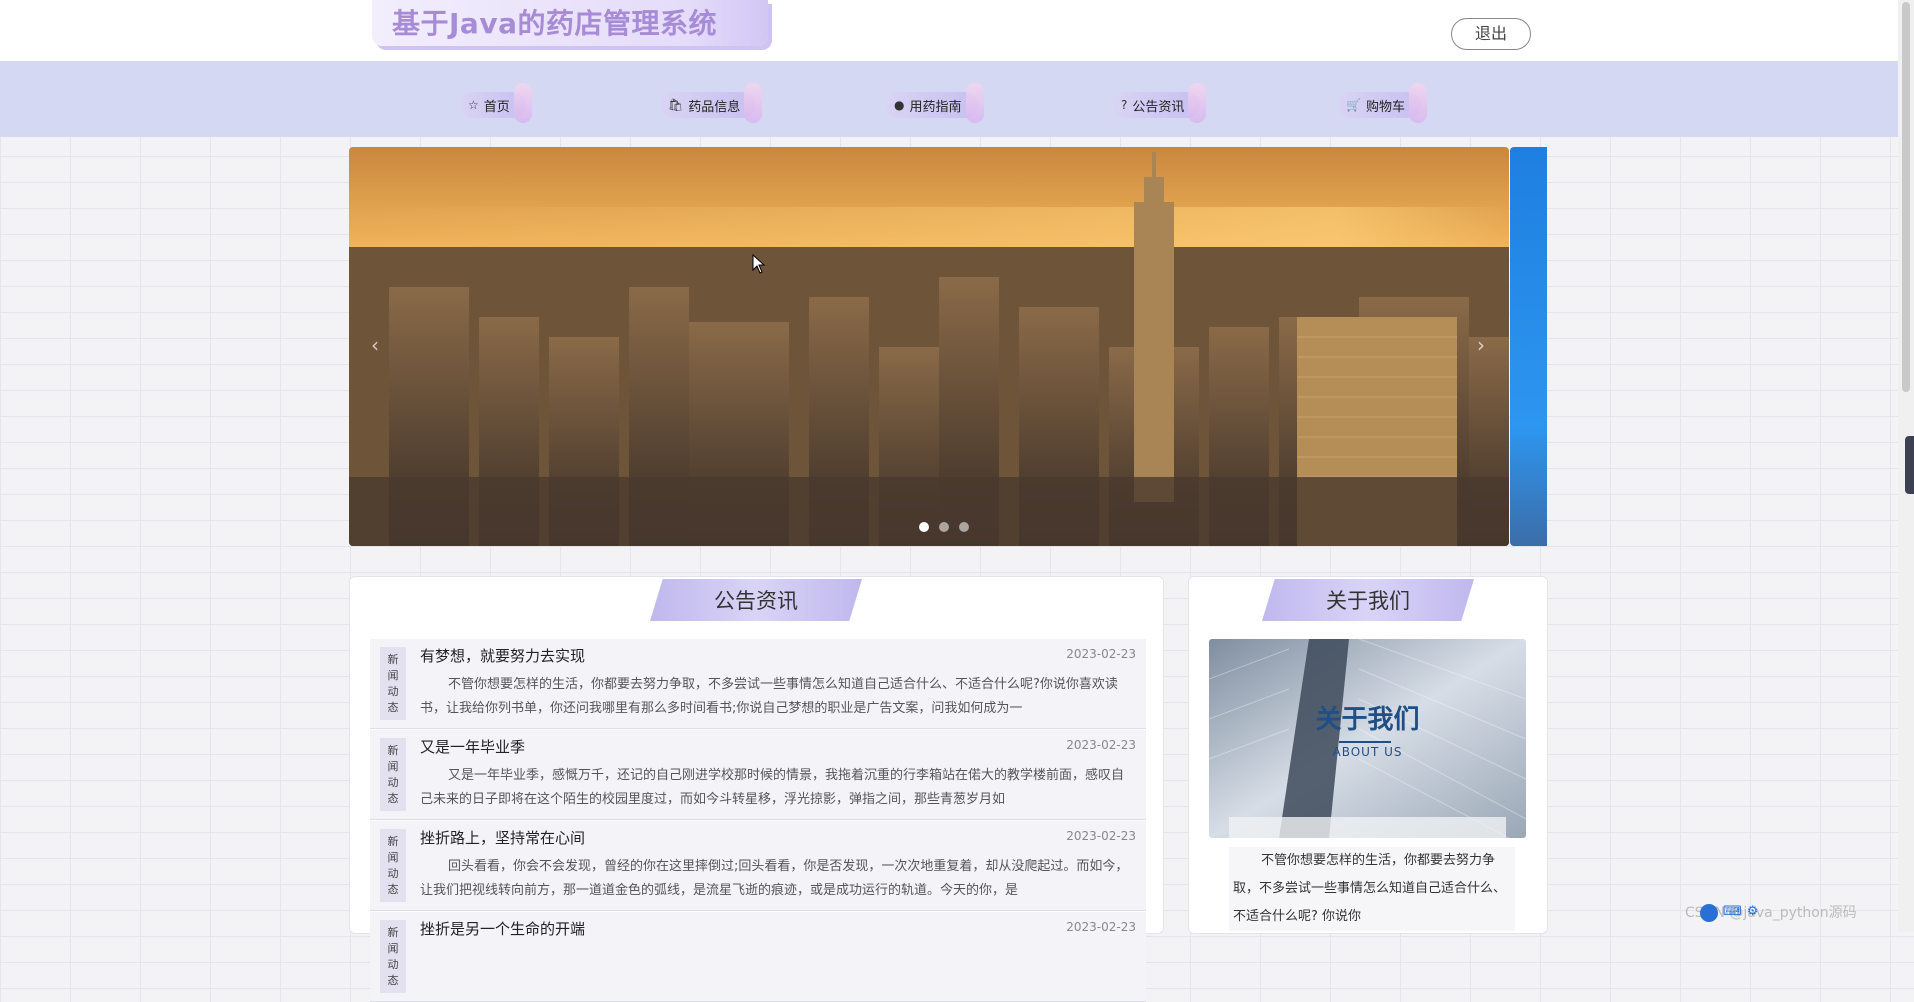 This screenshot has width=1914, height=1002. What do you see at coordinates (502, 655) in the screenshot?
I see `news-title: 有梦想，就要努力去实现` at bounding box center [502, 655].